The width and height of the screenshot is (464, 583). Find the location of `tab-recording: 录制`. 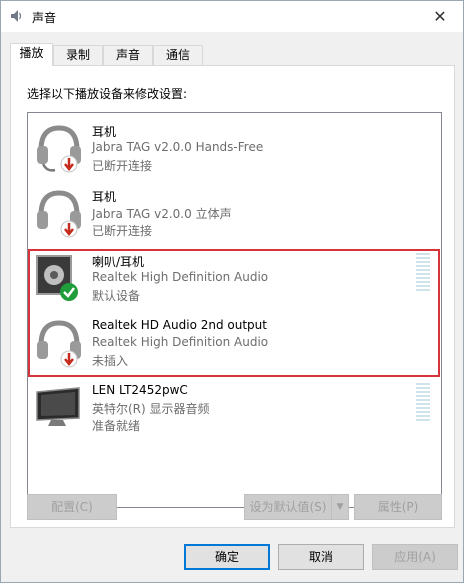

tab-recording: 录制 is located at coordinates (78, 55).